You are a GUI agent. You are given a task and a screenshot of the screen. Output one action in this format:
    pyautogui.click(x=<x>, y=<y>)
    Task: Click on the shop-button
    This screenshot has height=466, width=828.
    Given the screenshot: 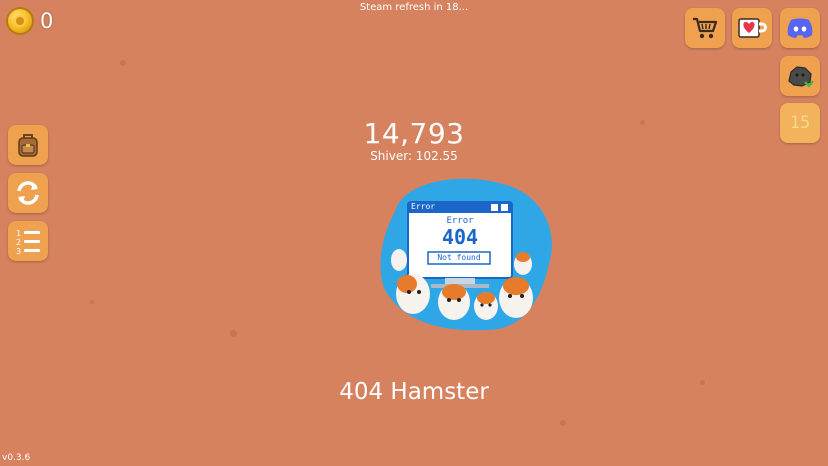 What is the action you would take?
    pyautogui.click(x=705, y=28)
    